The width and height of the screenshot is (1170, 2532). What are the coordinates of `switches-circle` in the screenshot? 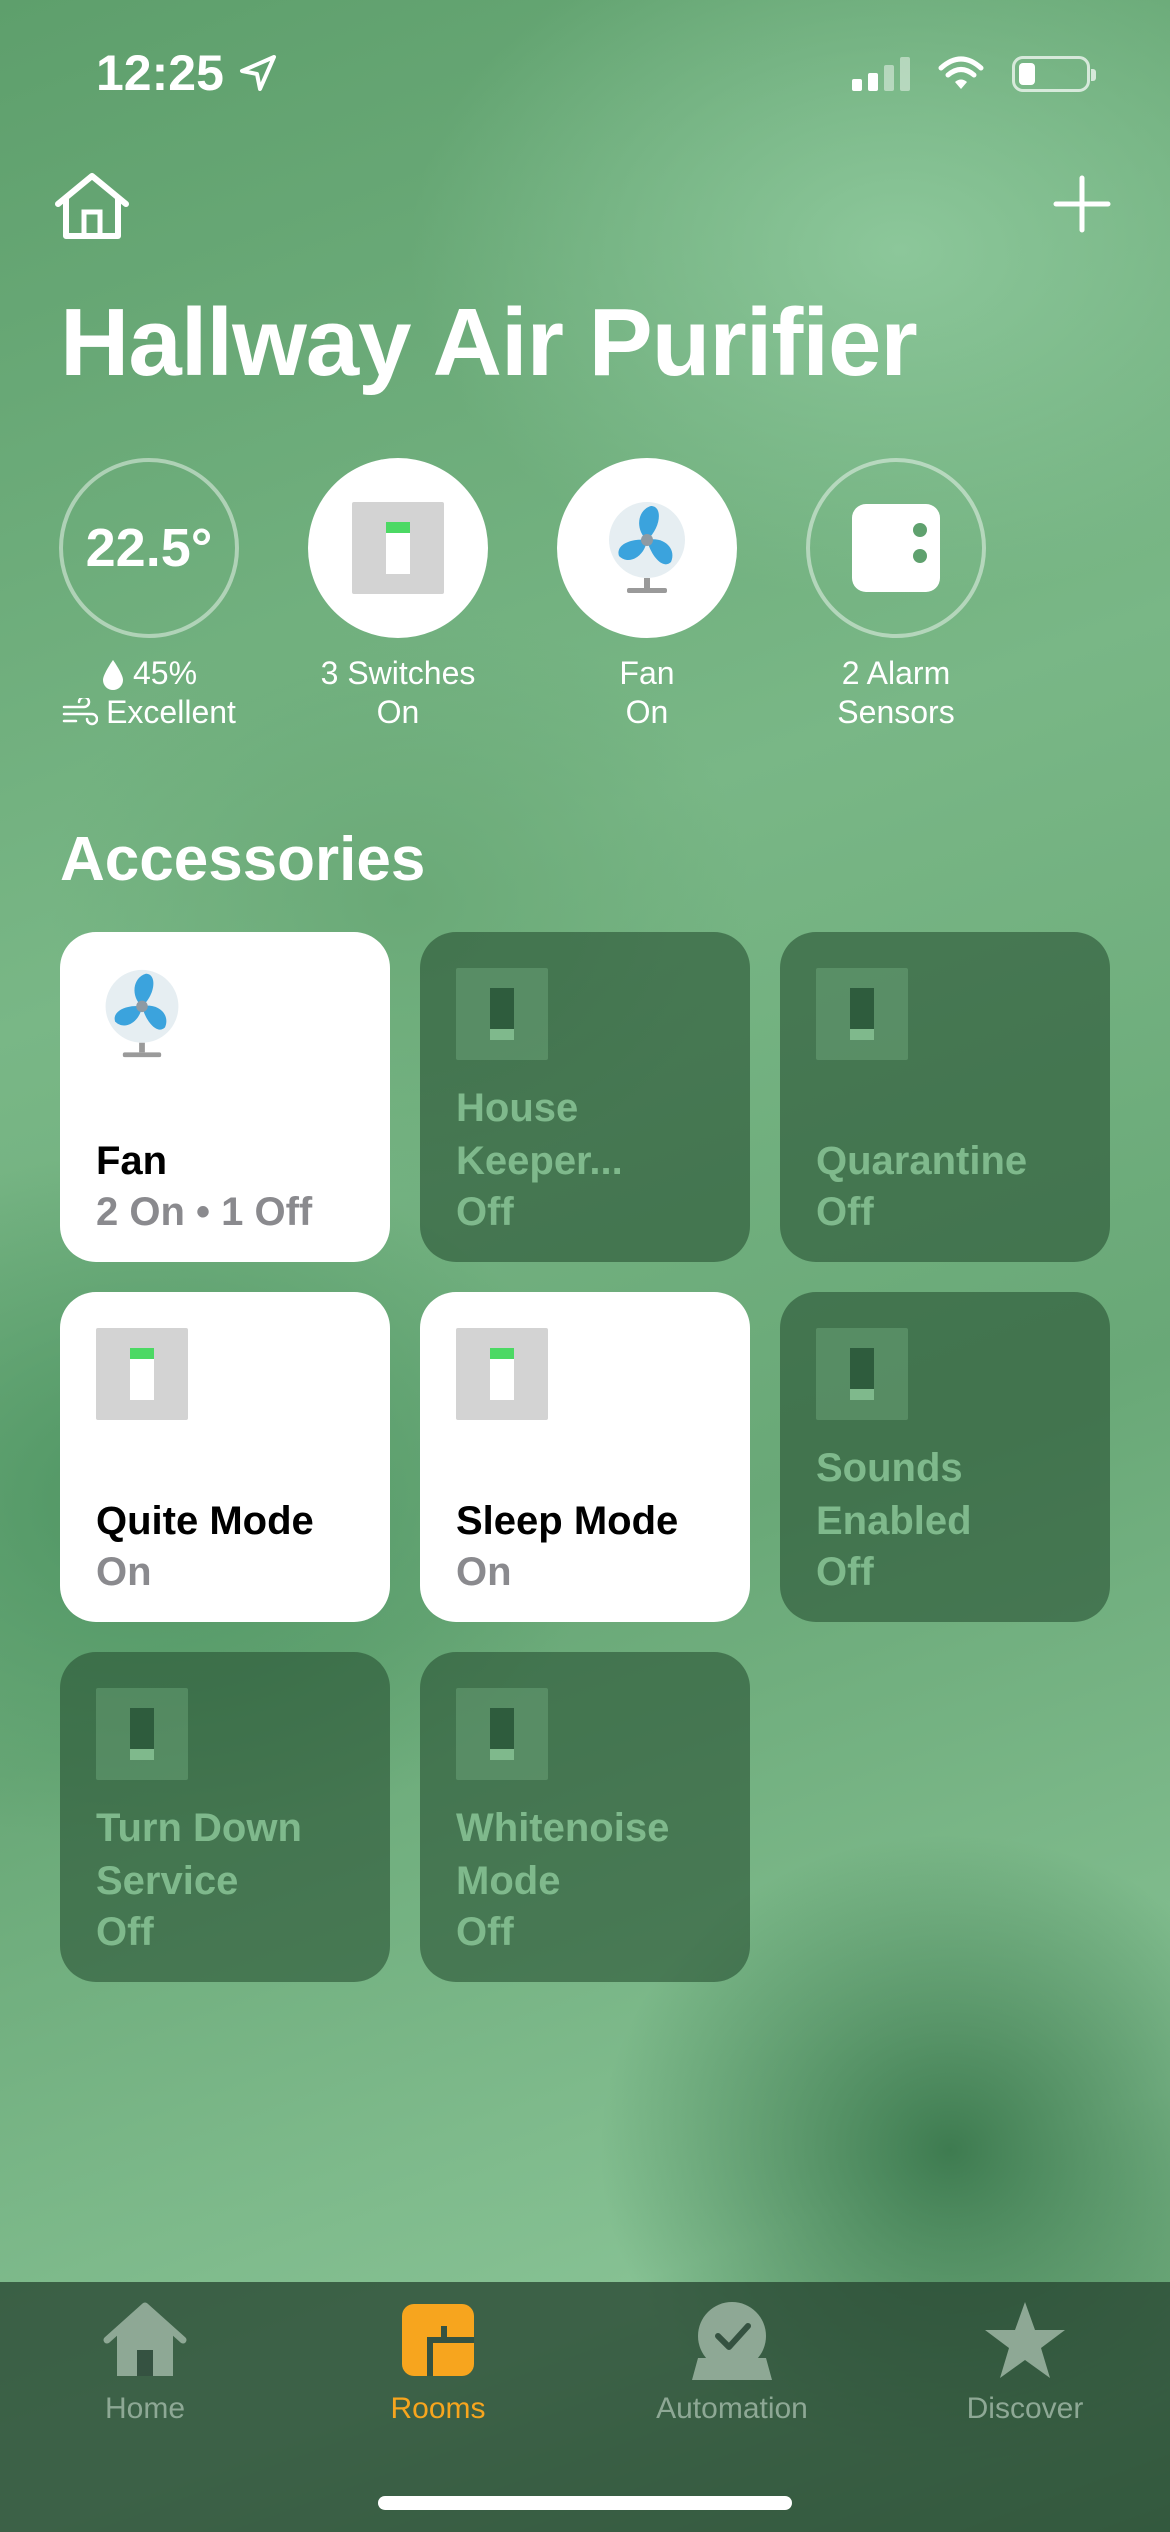 It's located at (398, 548).